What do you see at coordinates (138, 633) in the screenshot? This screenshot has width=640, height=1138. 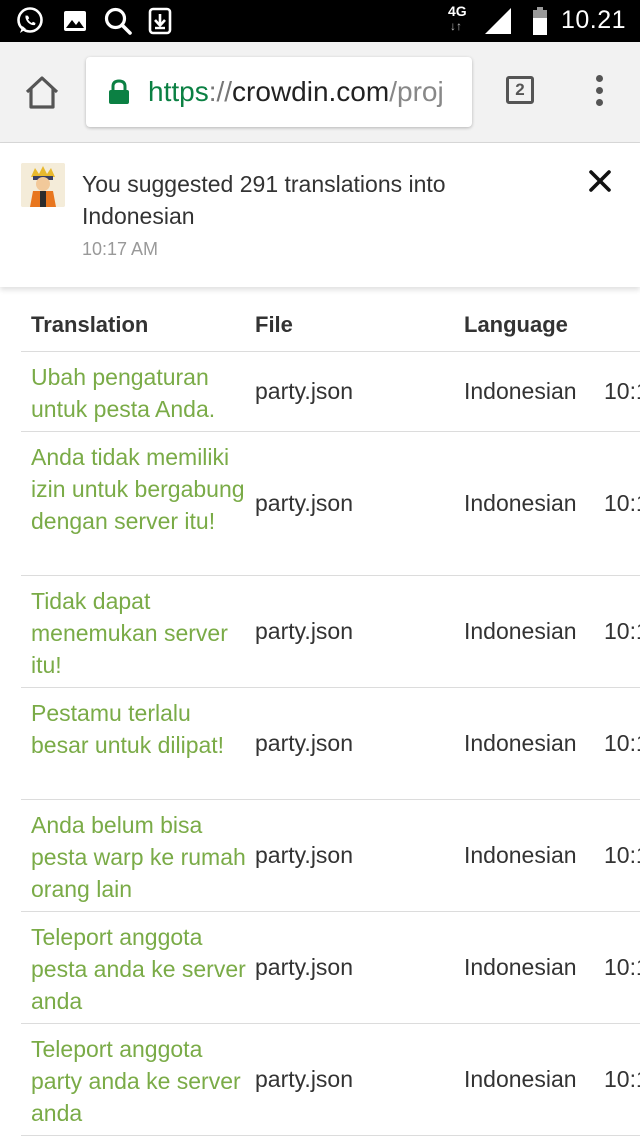 I see `translation-link: Tidak dapat menemukan server itu!` at bounding box center [138, 633].